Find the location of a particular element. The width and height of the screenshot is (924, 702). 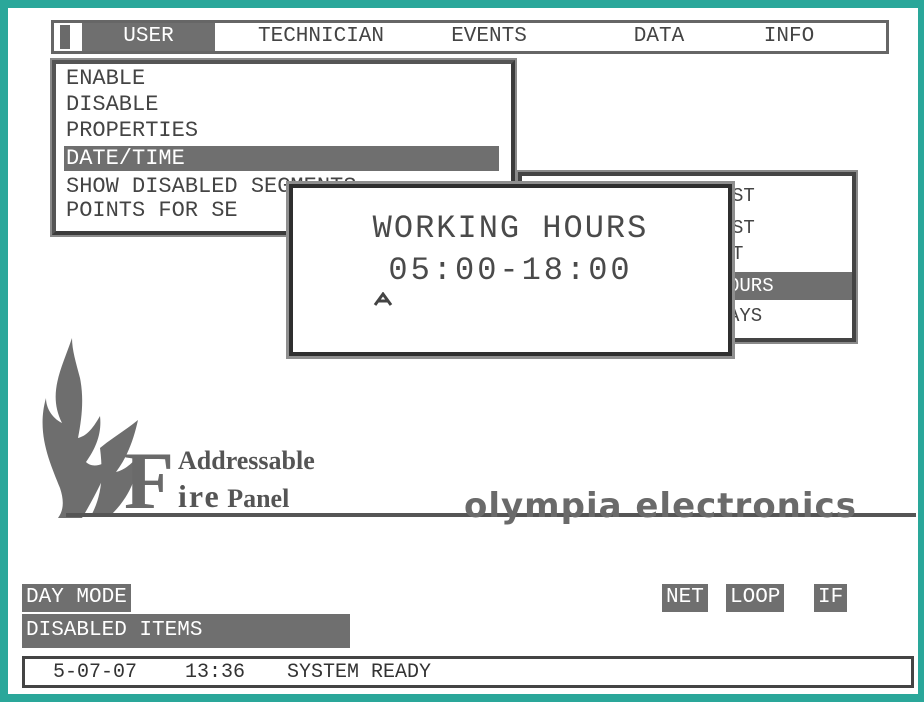

status-time: 13:36 is located at coordinates (215, 672).